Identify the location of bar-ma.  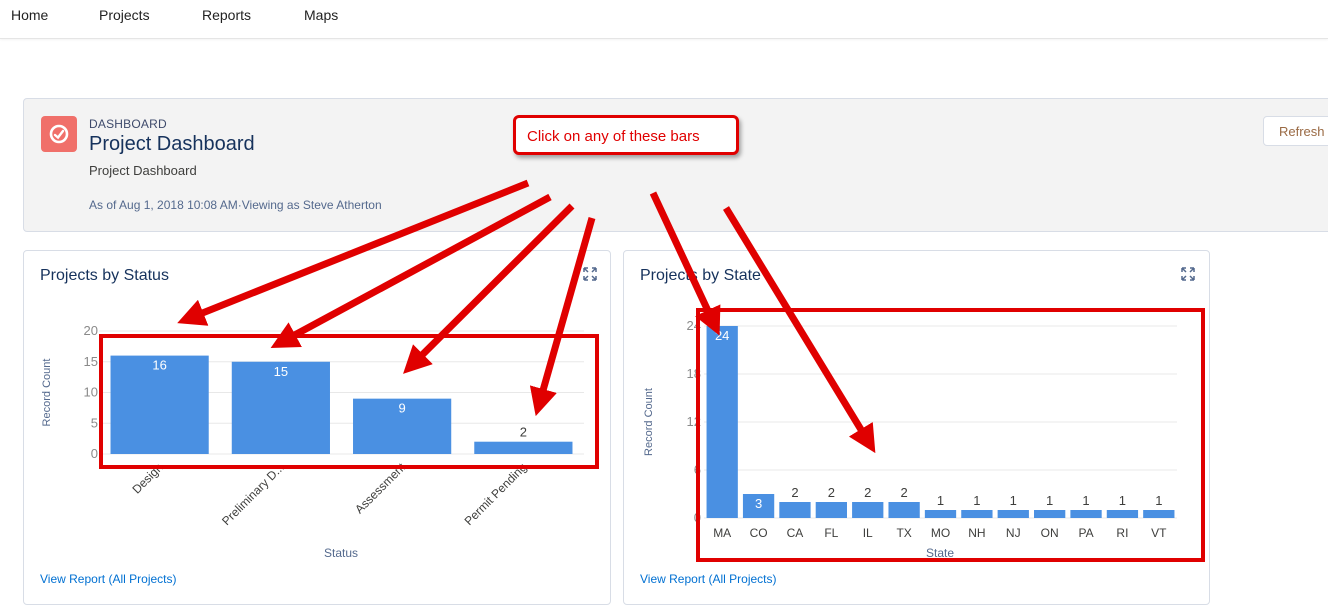
(722, 422).